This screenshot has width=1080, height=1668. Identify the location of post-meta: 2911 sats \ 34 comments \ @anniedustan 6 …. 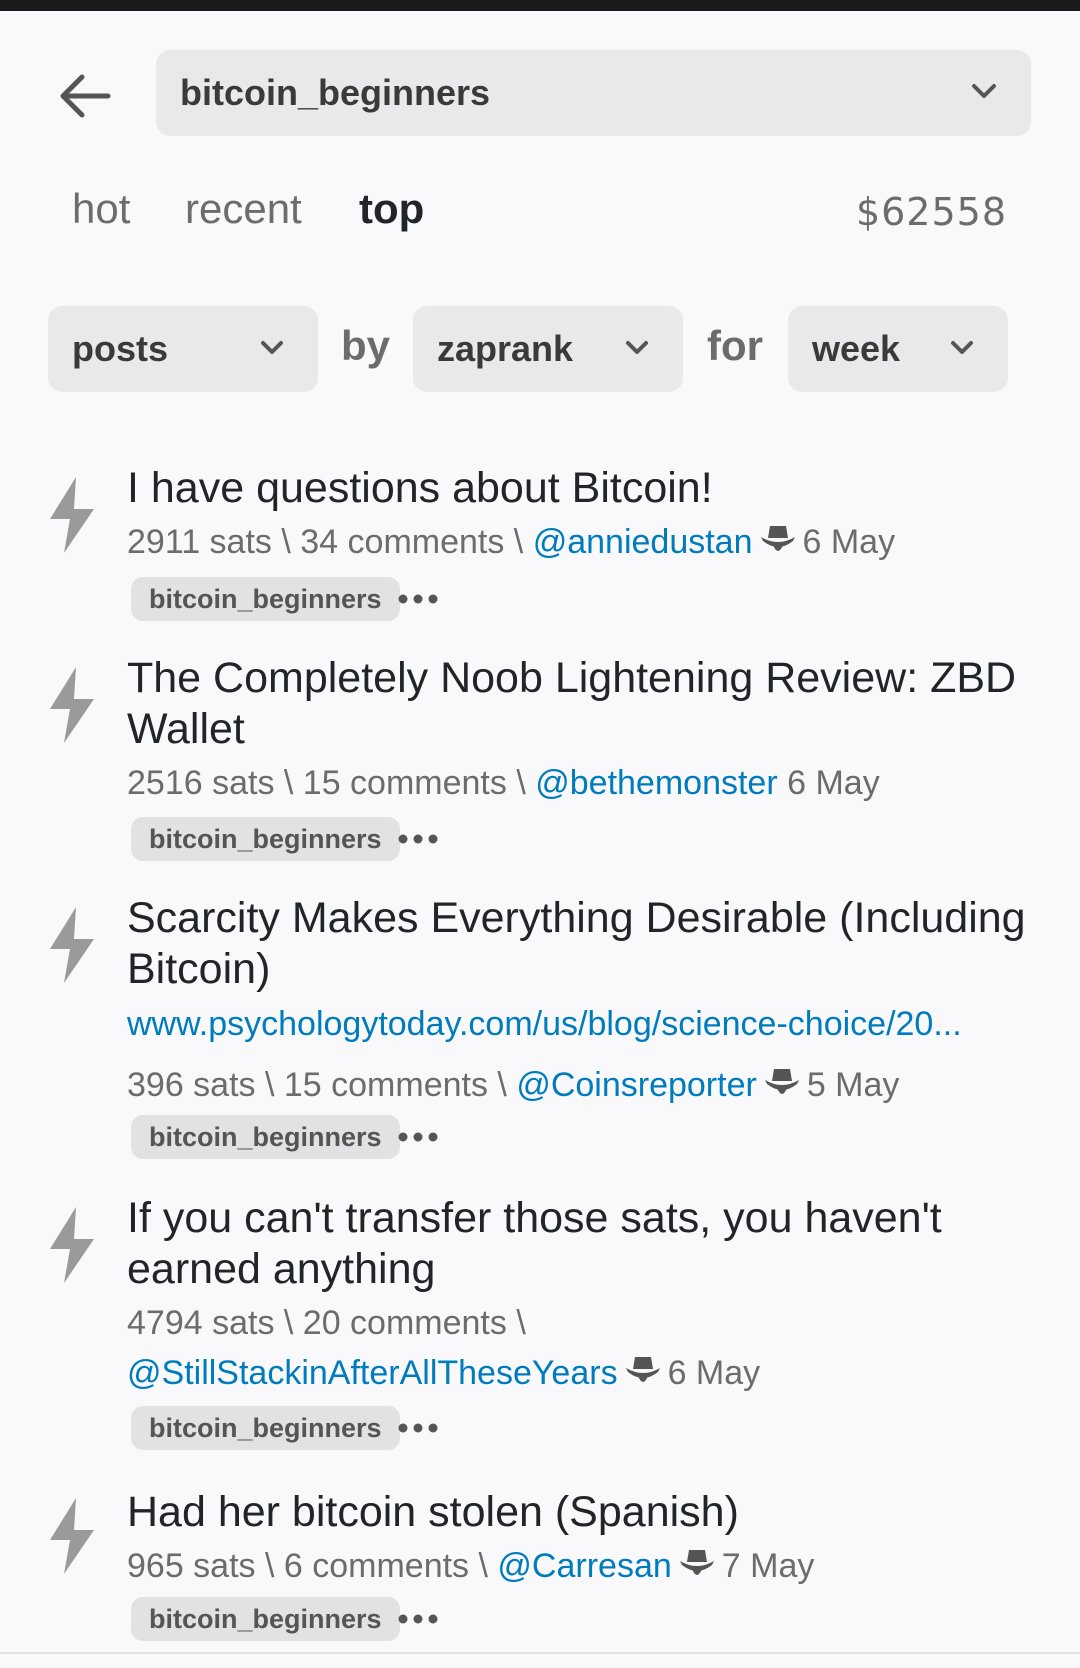
(587, 542).